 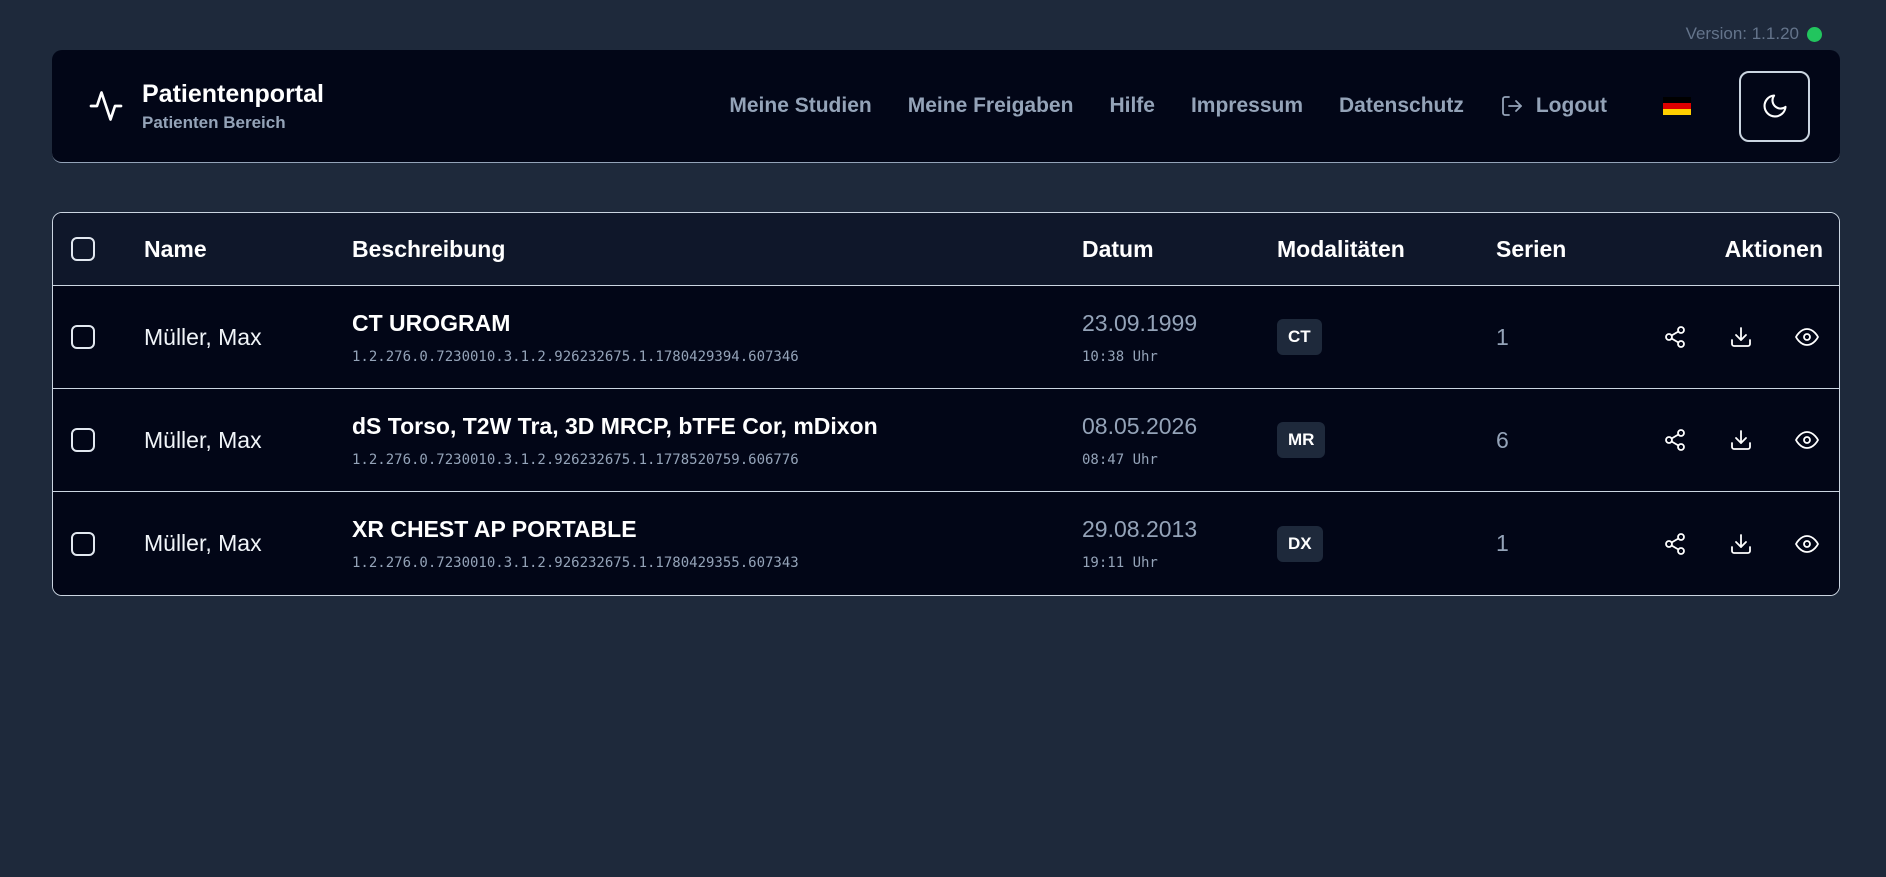 I want to click on modality-badge: DX, so click(x=1300, y=543).